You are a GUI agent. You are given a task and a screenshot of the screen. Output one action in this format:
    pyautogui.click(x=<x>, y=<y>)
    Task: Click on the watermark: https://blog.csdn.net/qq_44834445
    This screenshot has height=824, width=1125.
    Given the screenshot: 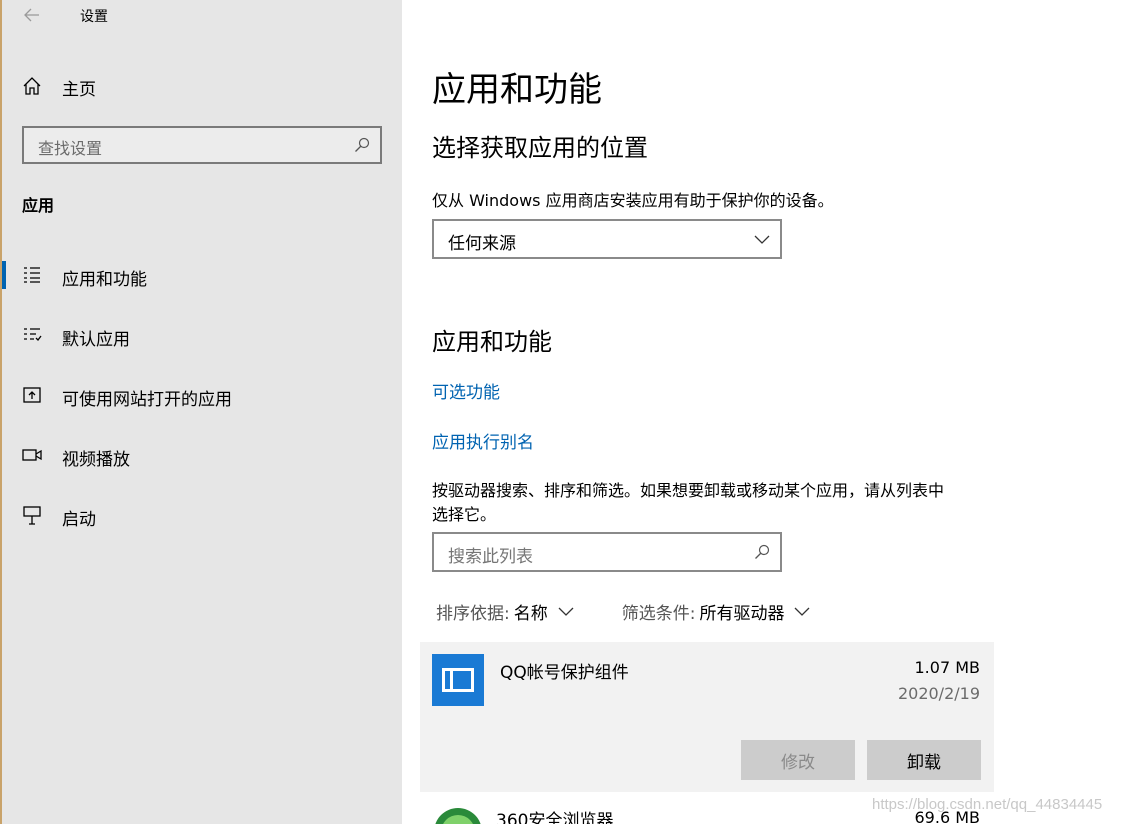 What is the action you would take?
    pyautogui.click(x=987, y=804)
    